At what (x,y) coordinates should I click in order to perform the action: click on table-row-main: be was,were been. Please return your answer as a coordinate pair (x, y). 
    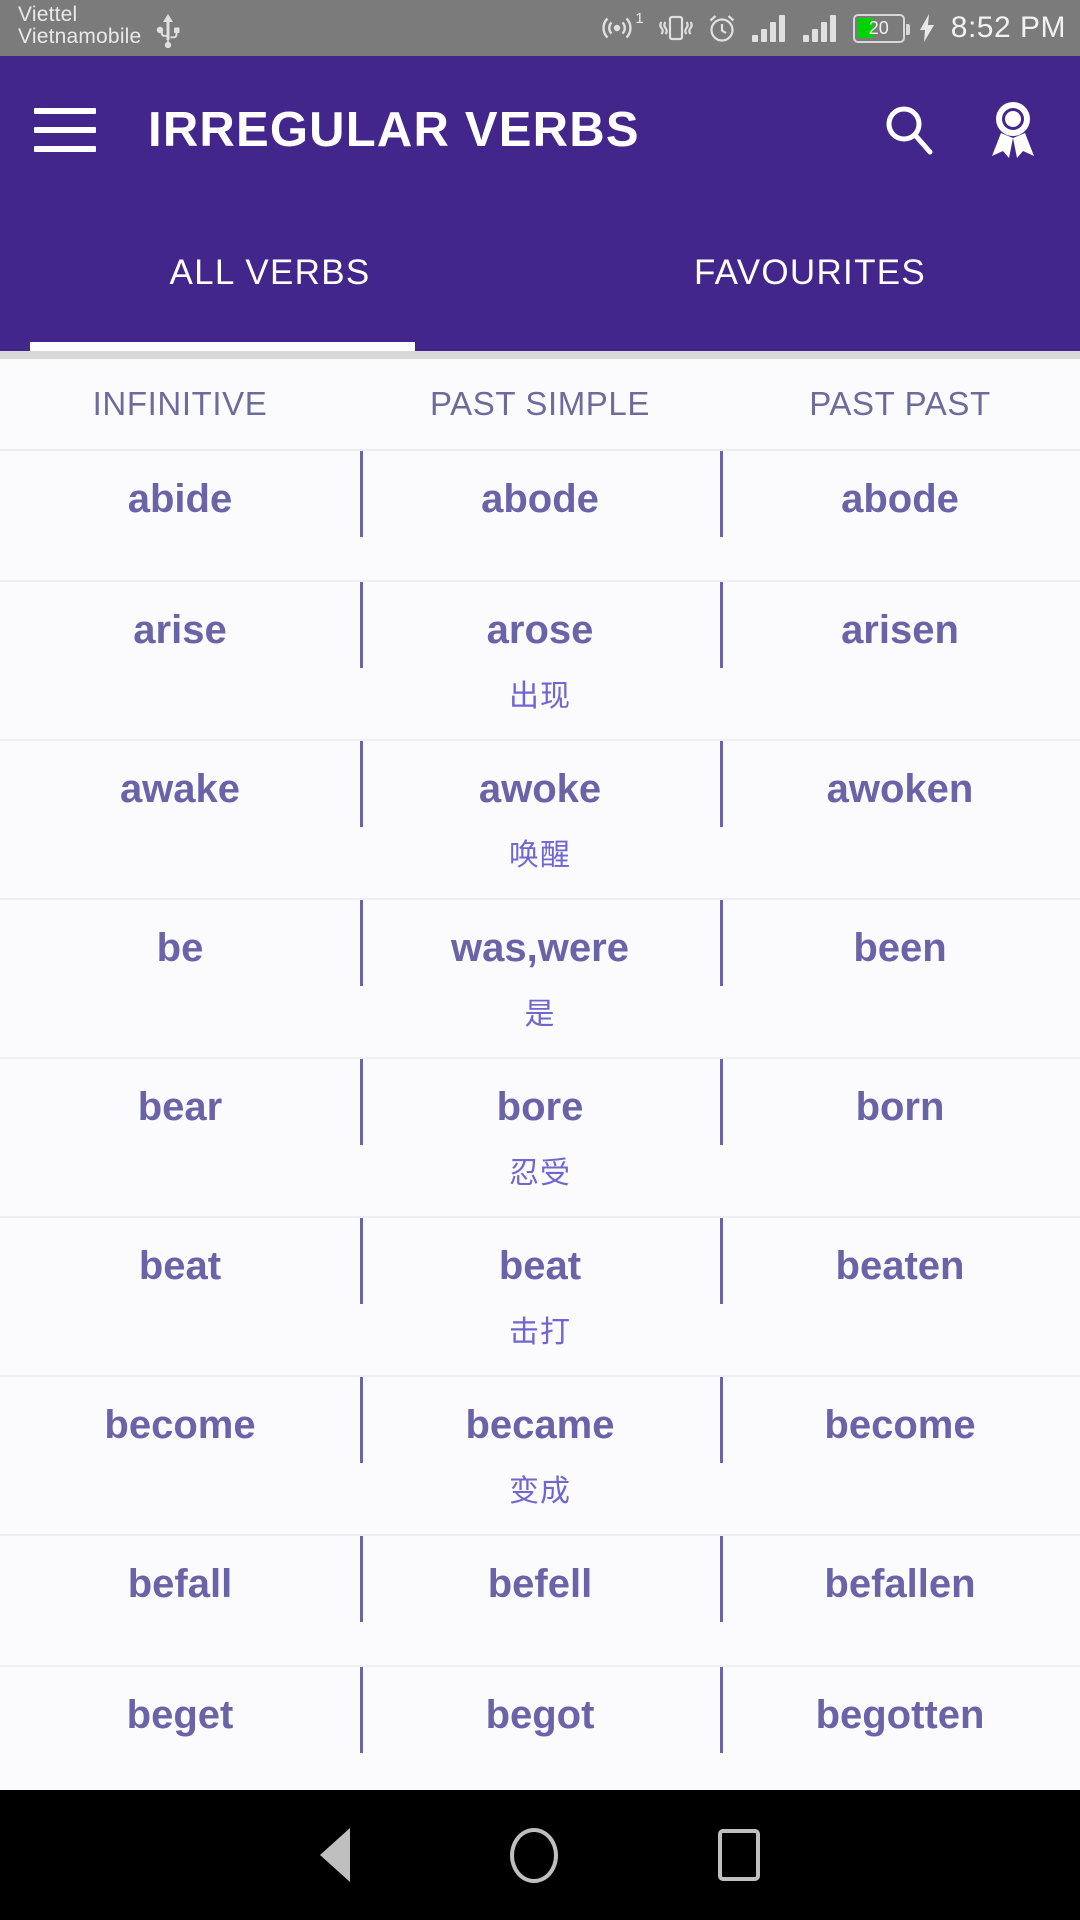
    Looking at the image, I should click on (540, 943).